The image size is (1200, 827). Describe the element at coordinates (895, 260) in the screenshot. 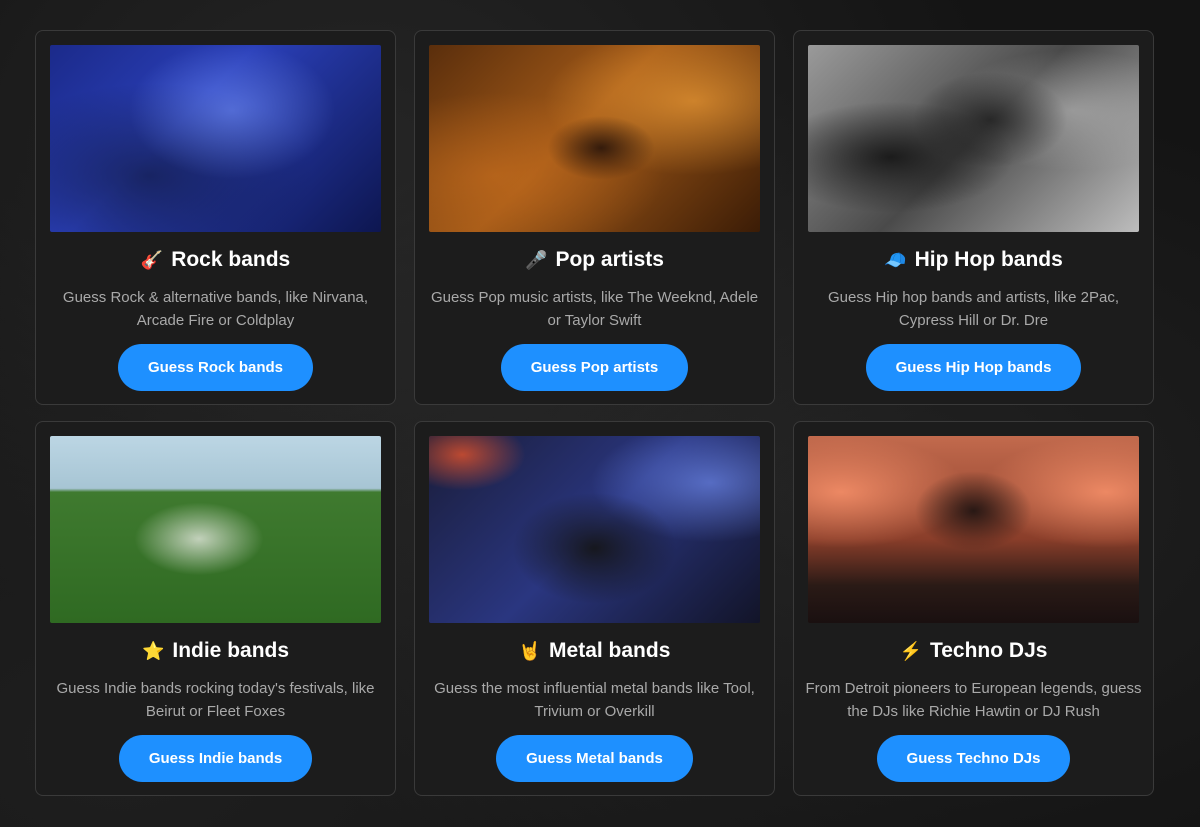

I see `cap-icon: 🧢` at that location.